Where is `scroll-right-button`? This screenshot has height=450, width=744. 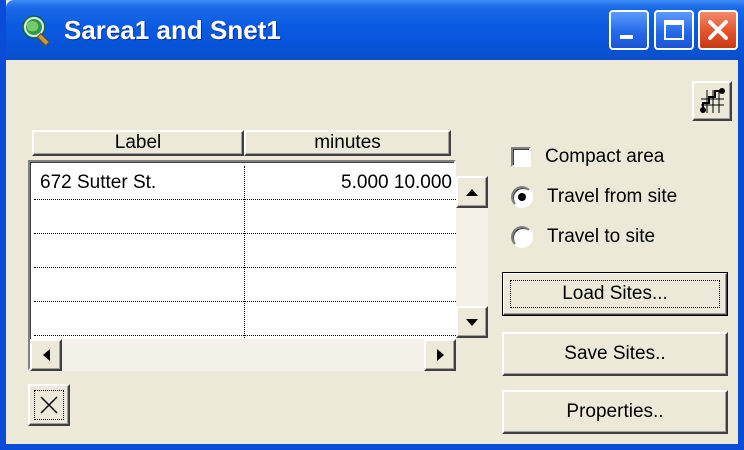
scroll-right-button is located at coordinates (440, 355).